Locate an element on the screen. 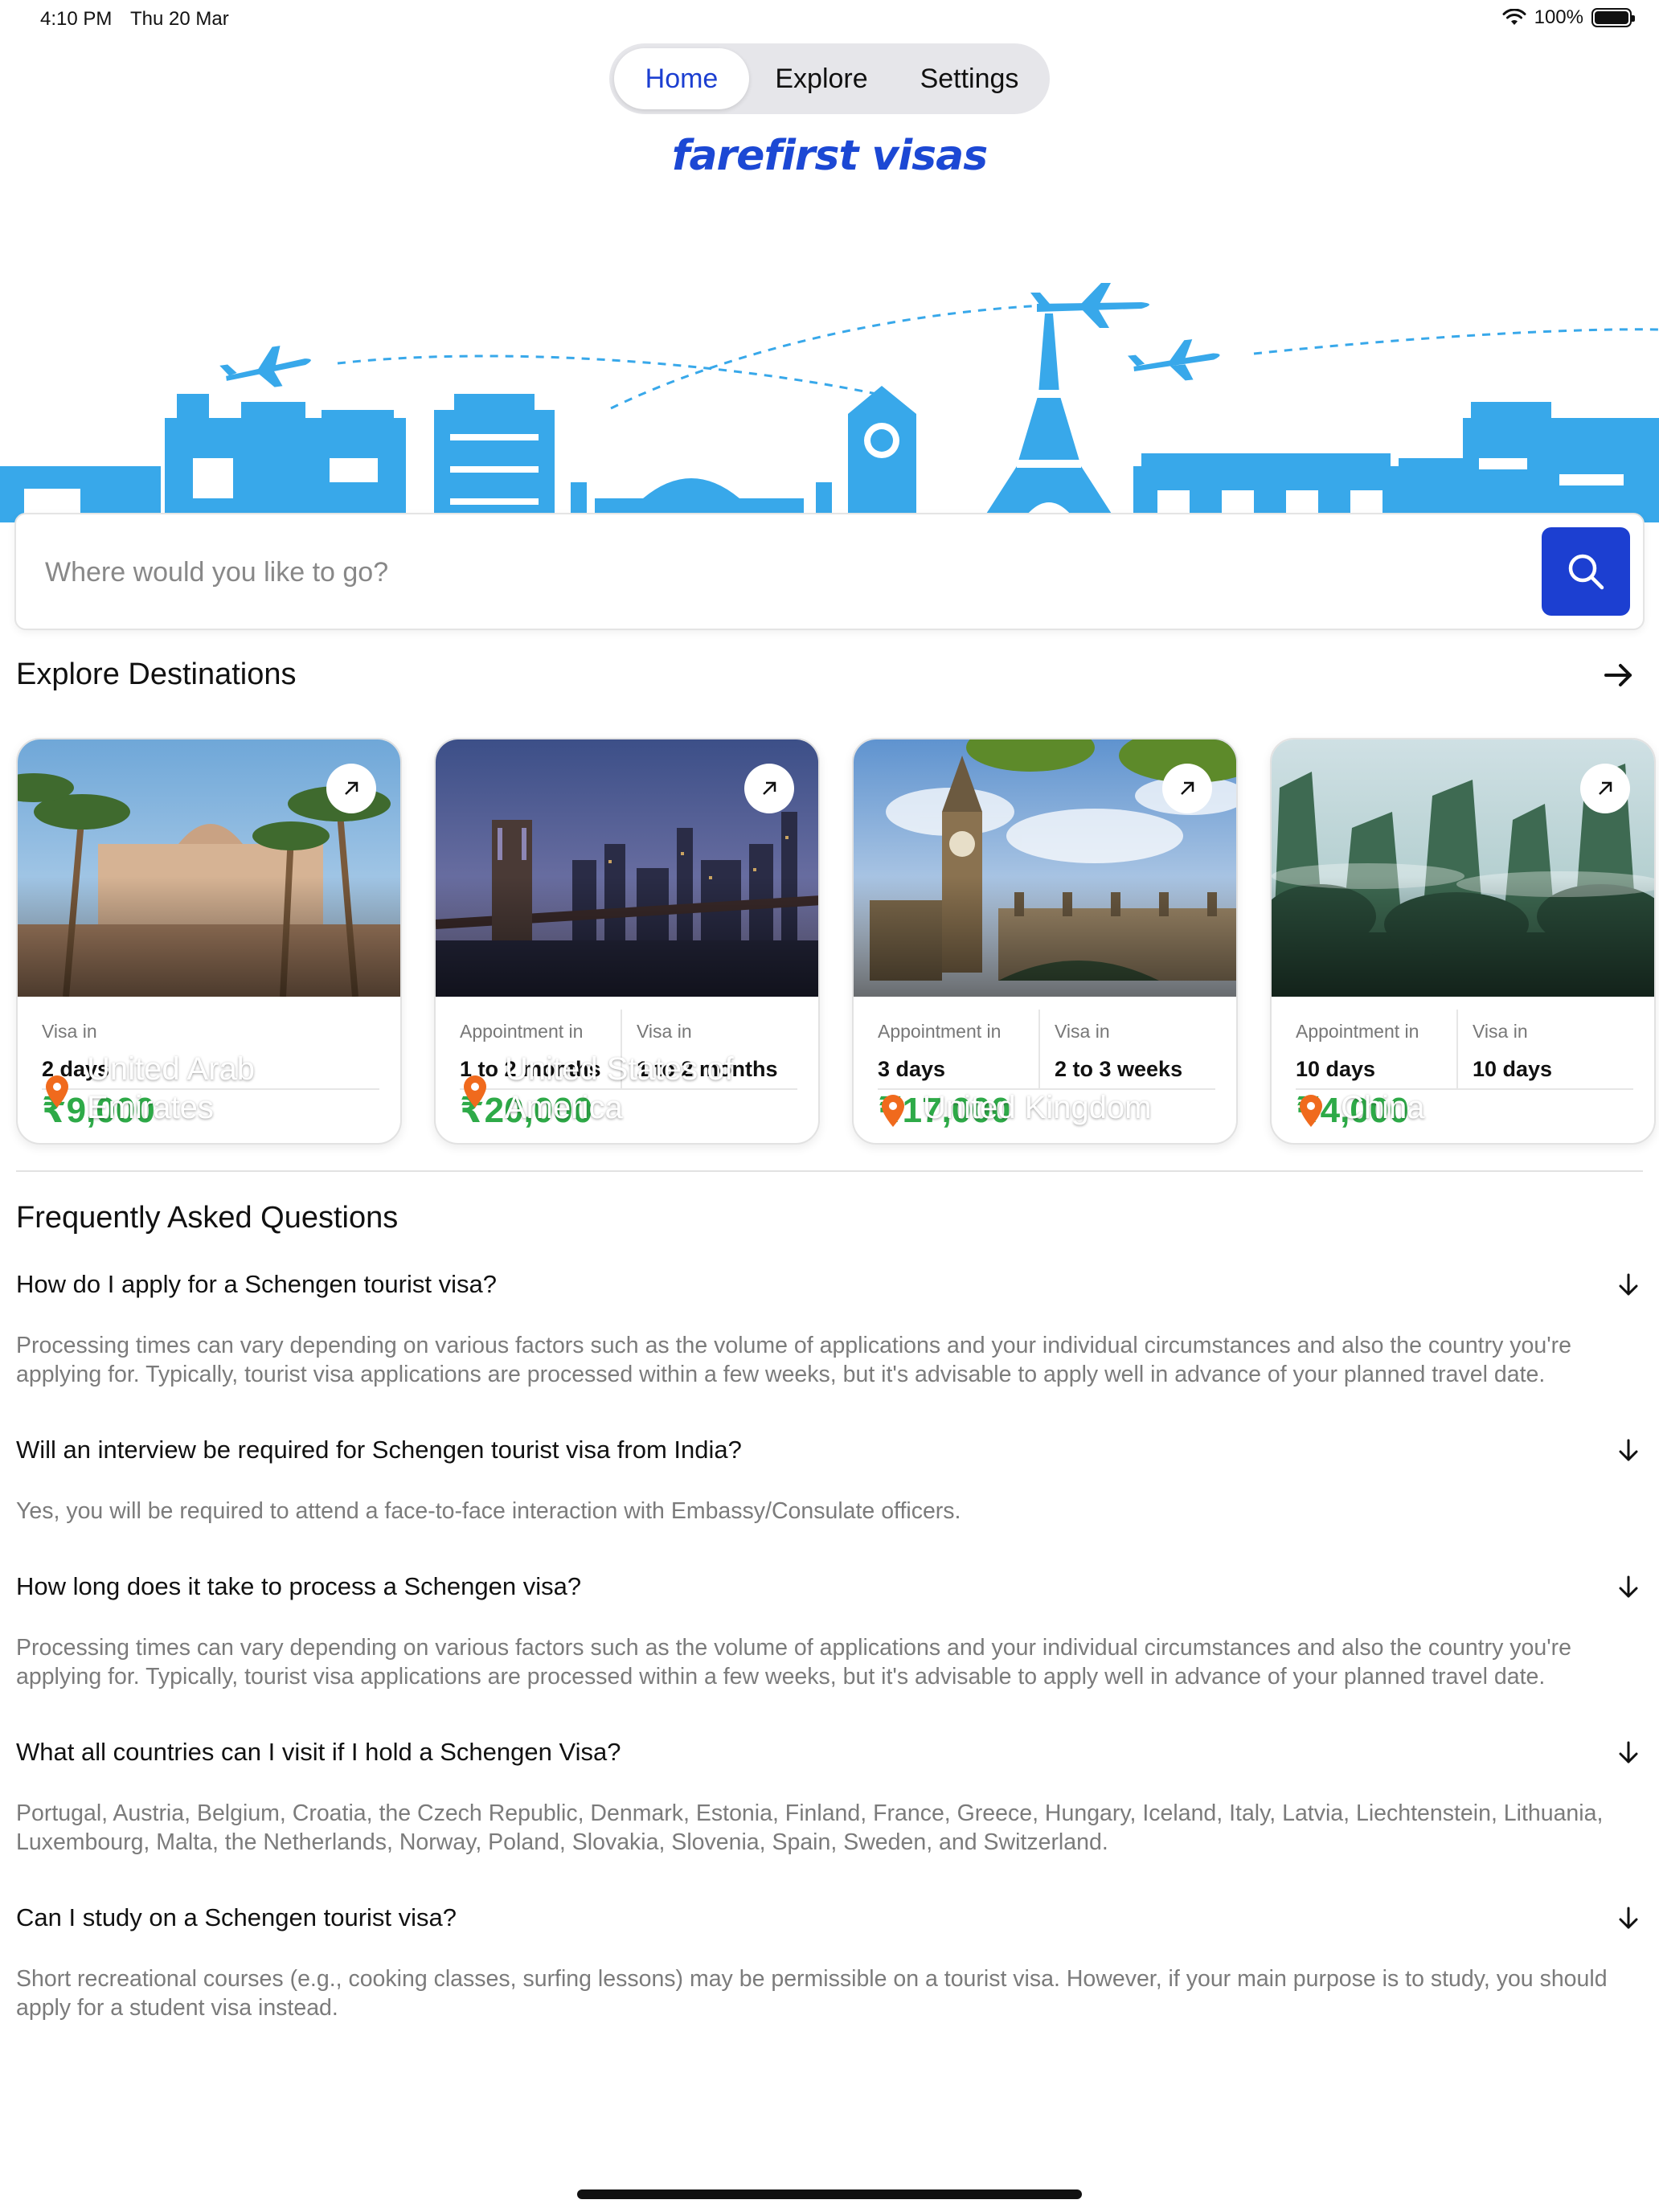 This screenshot has width=1659, height=2212. brand-logo: farefirst visas is located at coordinates (829, 156).